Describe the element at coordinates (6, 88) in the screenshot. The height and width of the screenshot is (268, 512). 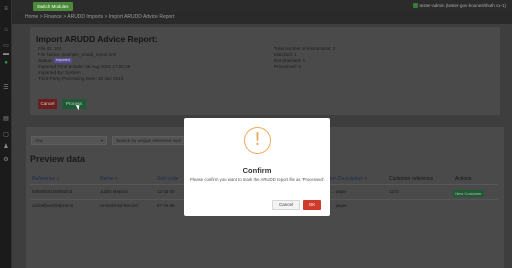
I see `list-icon: ☰` at that location.